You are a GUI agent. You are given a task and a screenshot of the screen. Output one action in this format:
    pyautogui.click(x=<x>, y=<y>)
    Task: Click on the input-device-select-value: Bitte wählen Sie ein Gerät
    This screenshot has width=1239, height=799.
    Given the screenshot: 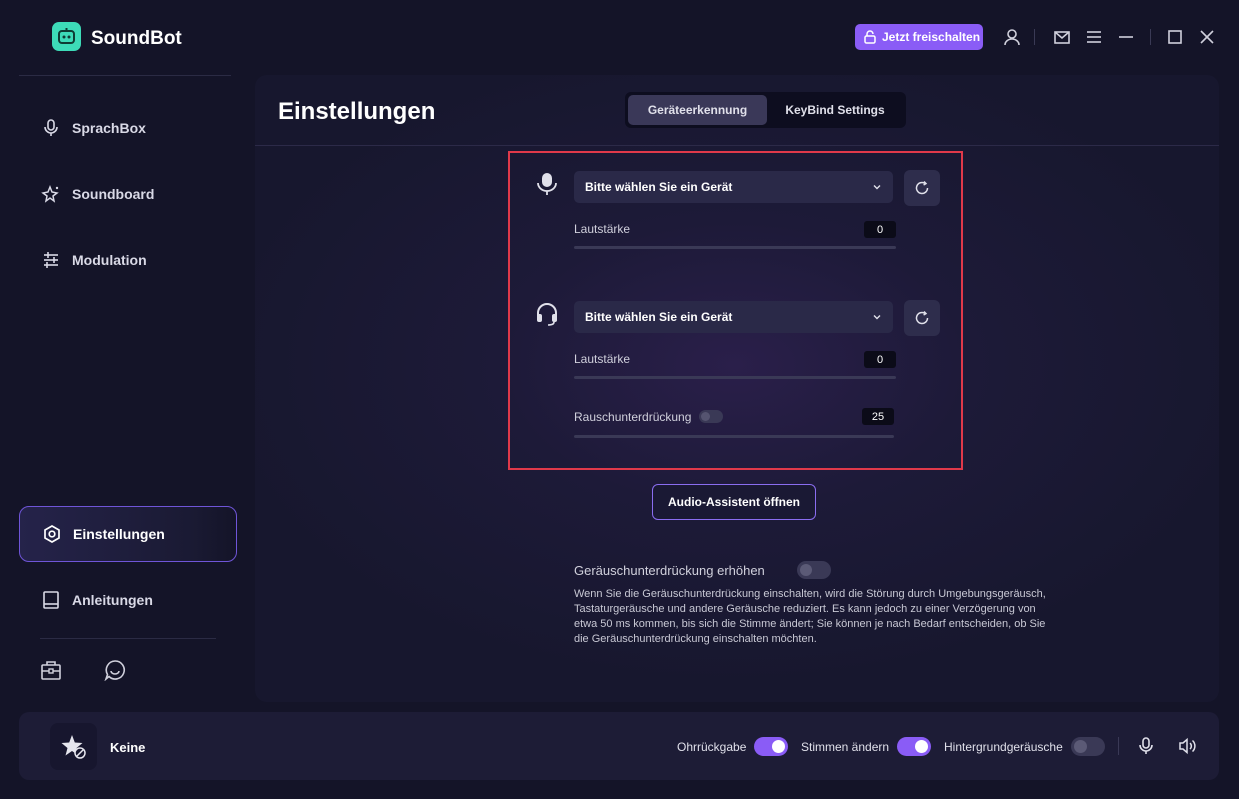 What is the action you would take?
    pyautogui.click(x=659, y=187)
    